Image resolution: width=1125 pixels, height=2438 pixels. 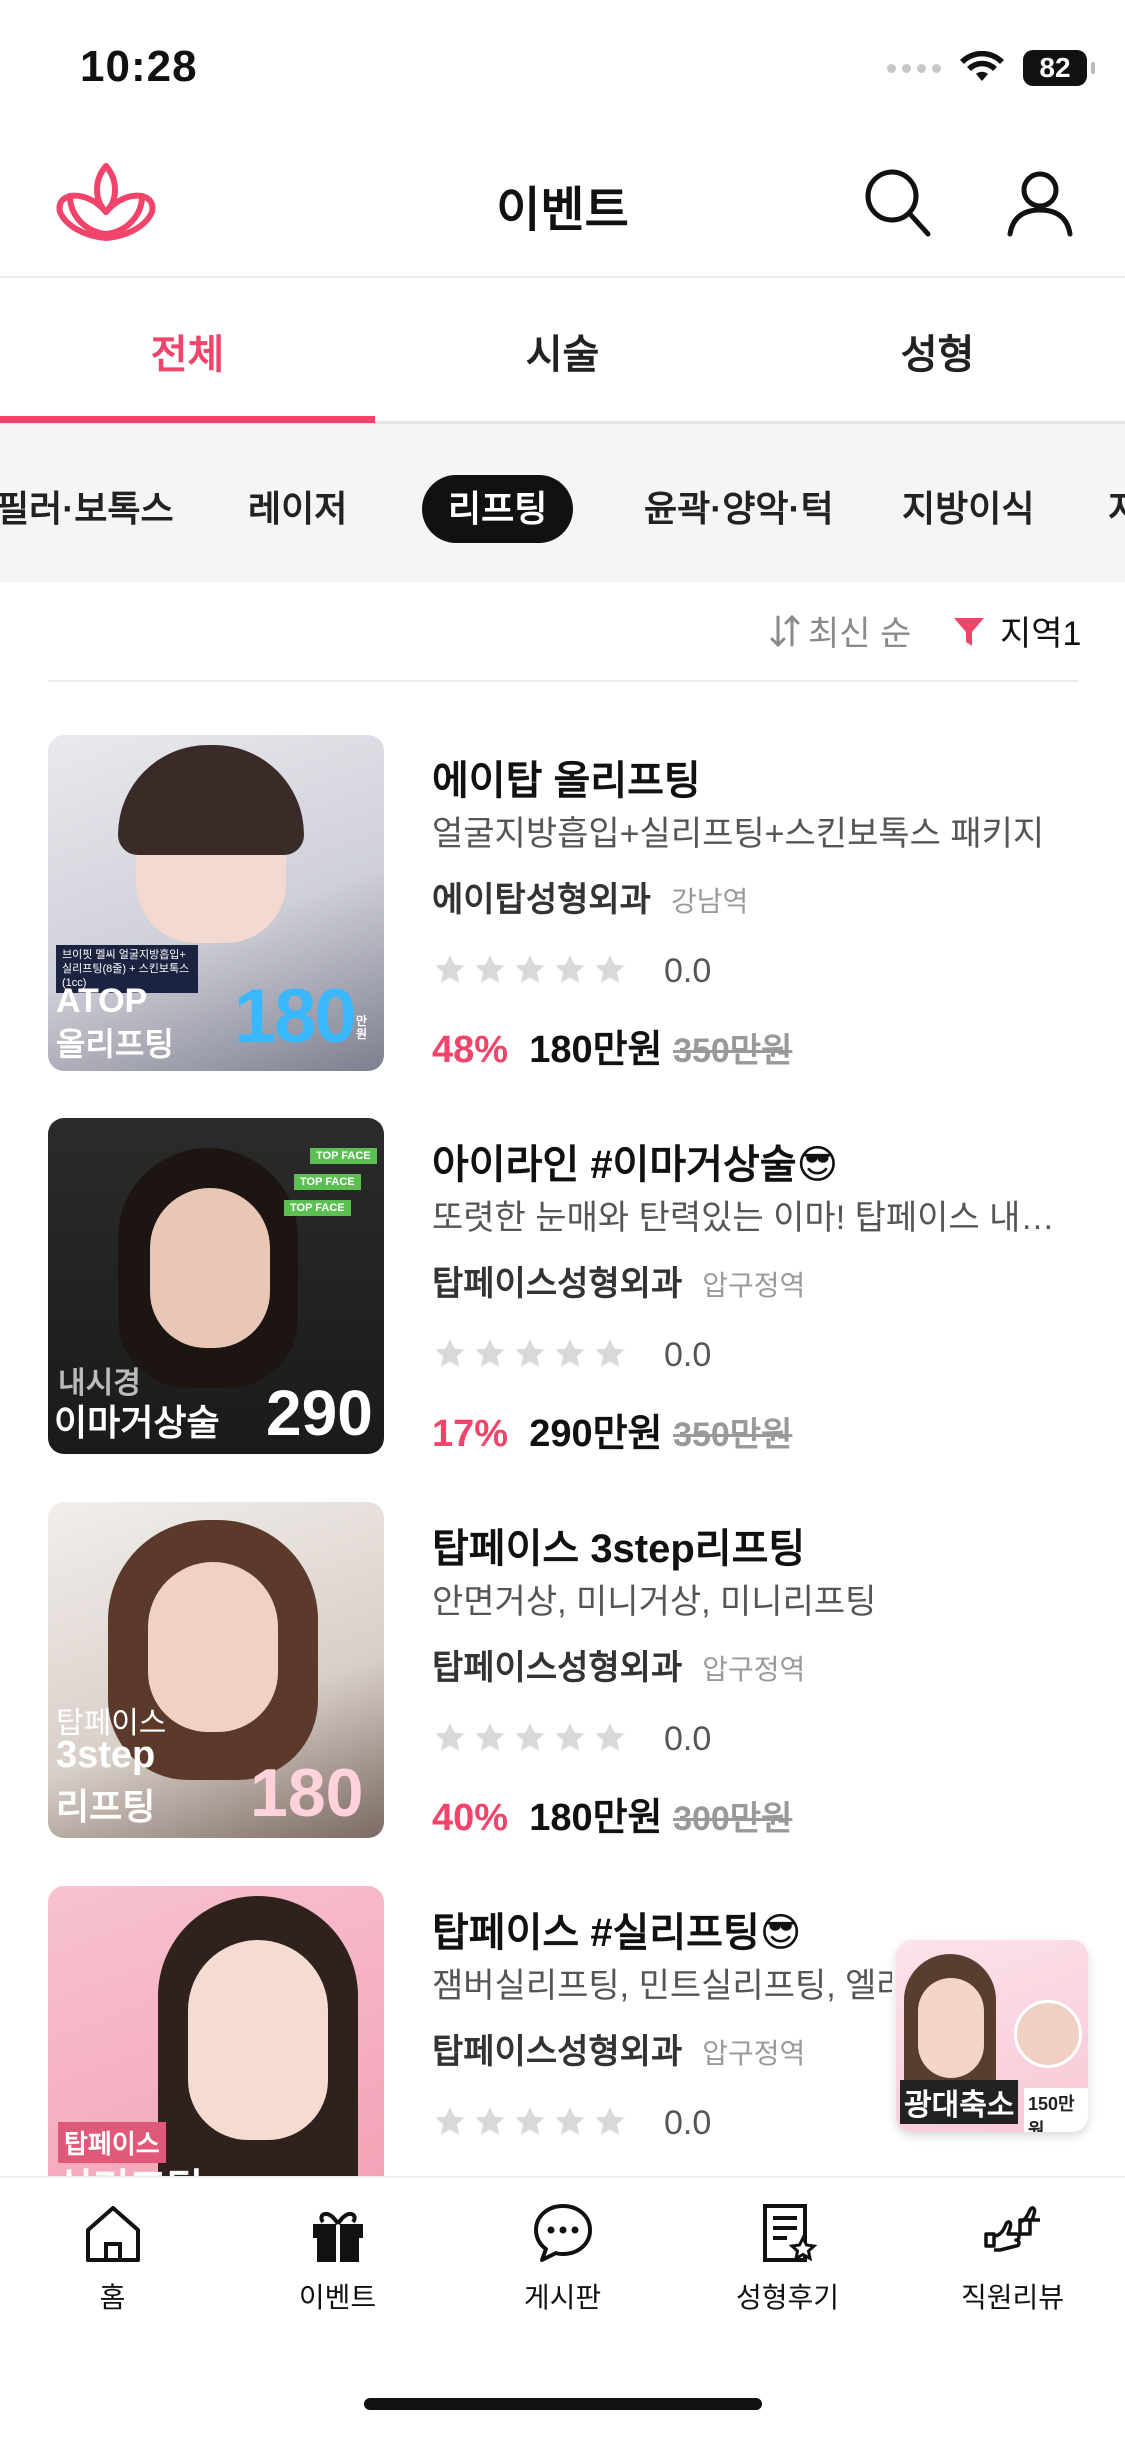 I want to click on sort-divider, so click(x=563, y=681).